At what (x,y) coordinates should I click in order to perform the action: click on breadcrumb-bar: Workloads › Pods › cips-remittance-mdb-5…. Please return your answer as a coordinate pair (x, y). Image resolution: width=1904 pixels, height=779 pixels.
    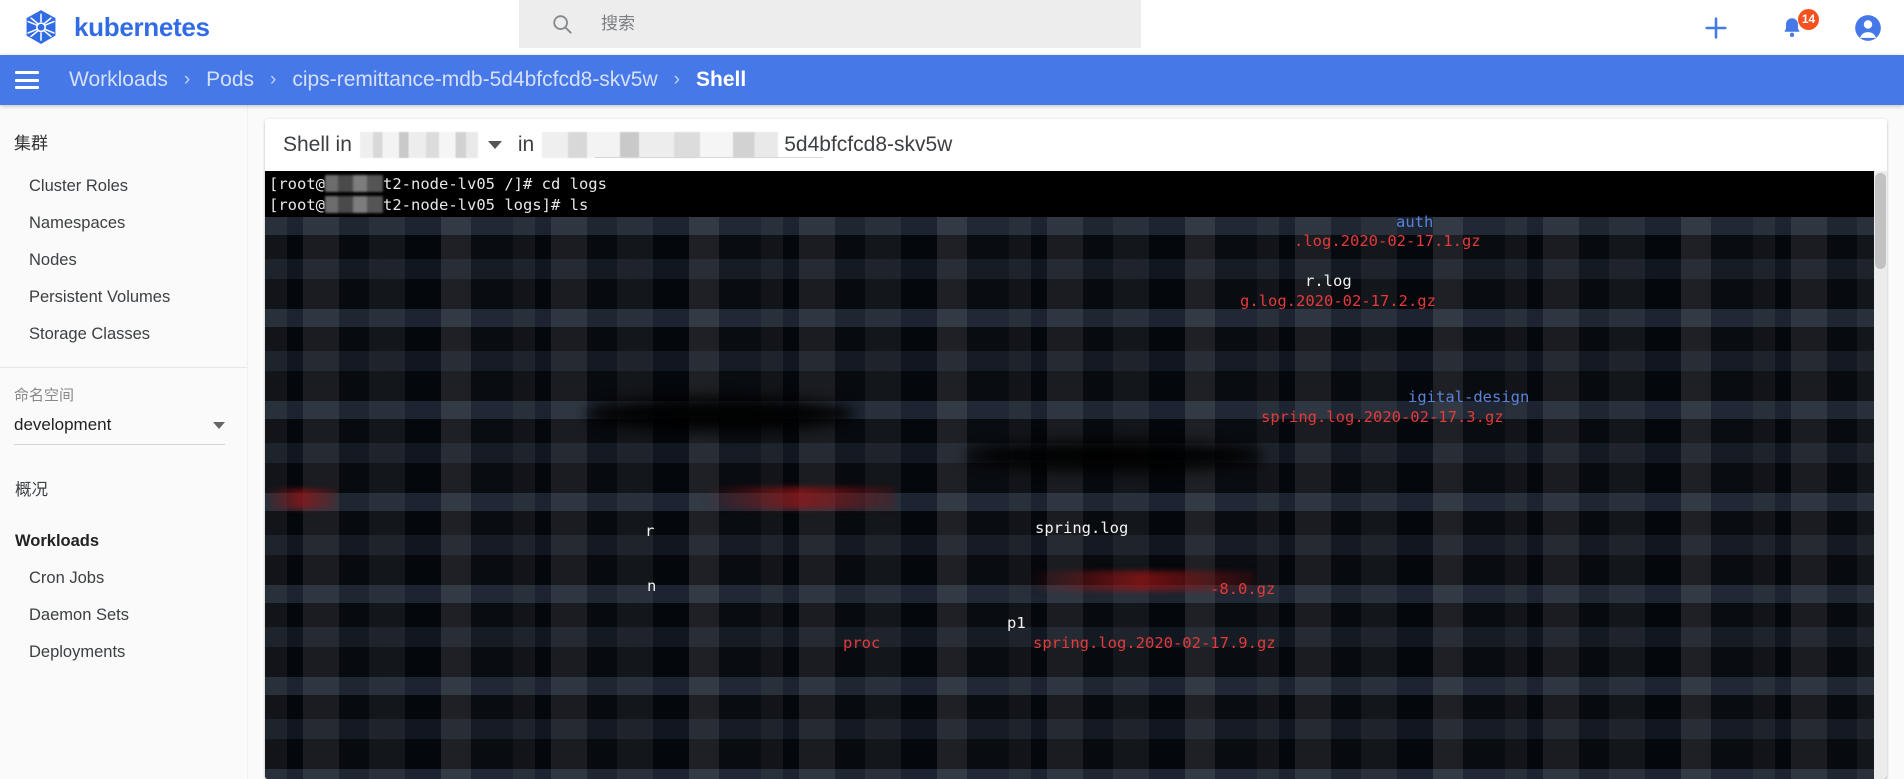
    Looking at the image, I should click on (952, 80).